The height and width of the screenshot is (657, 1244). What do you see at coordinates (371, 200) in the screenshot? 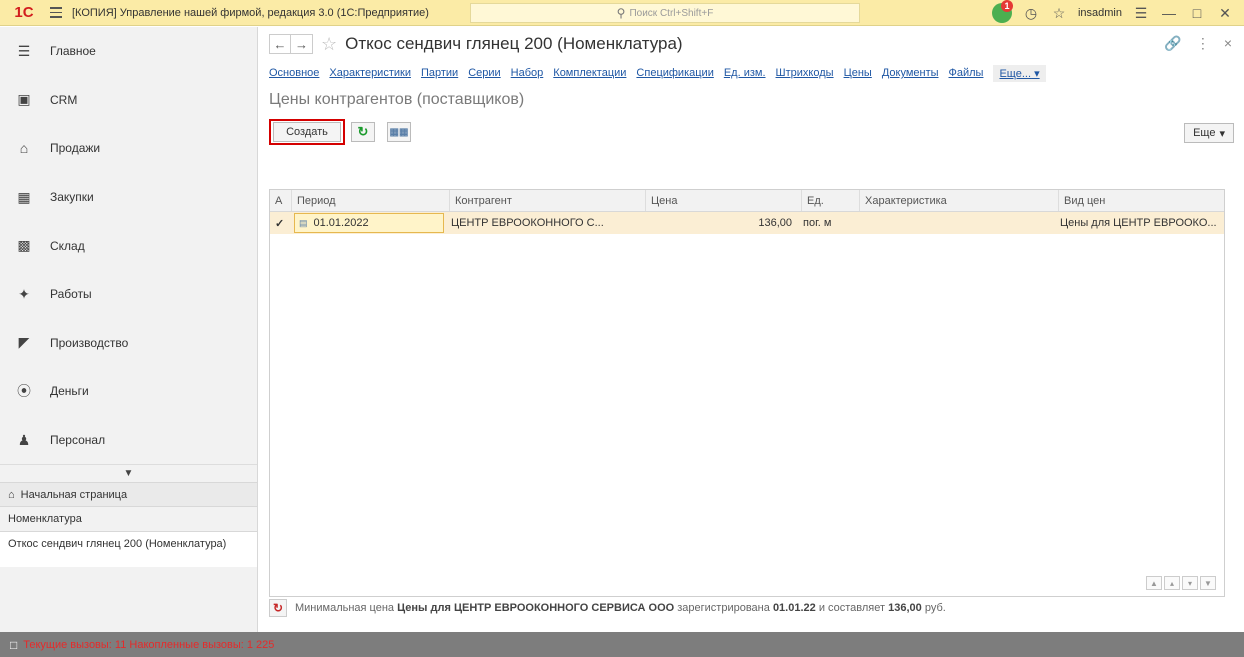
I see `column-header-period: Период` at bounding box center [371, 200].